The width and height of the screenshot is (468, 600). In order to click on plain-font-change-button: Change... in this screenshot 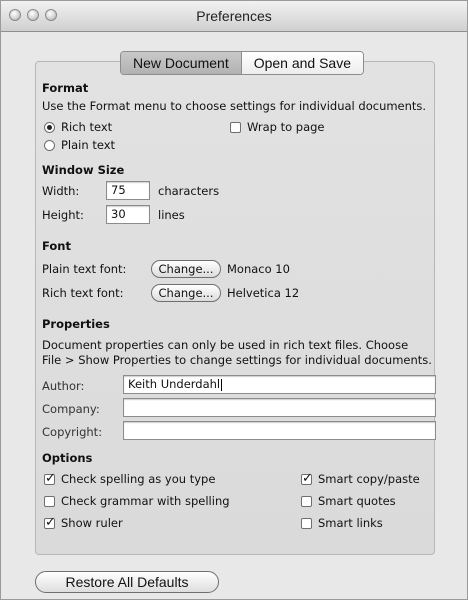, I will do `click(186, 269)`.